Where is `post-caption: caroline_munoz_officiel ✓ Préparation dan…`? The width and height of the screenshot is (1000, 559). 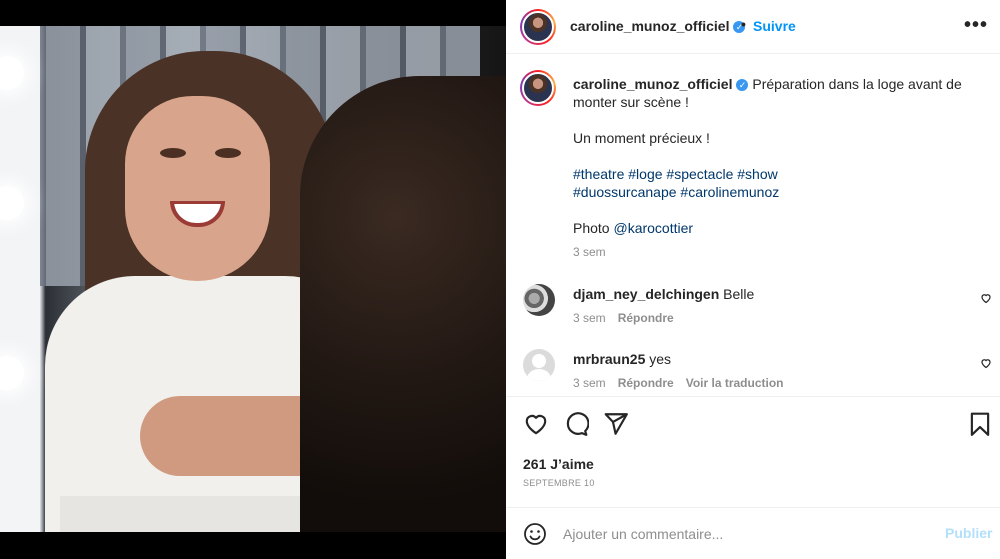
post-caption: caroline_munoz_officiel ✓ Préparation dan… is located at coordinates (773, 165).